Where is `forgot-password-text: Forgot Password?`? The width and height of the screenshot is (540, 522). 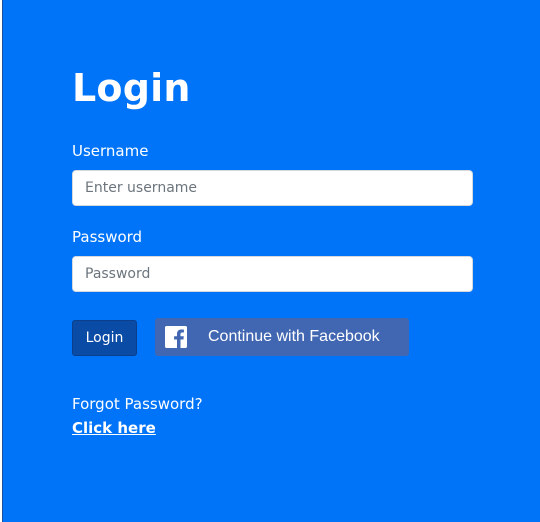 forgot-password-text: Forgot Password? is located at coordinates (137, 404).